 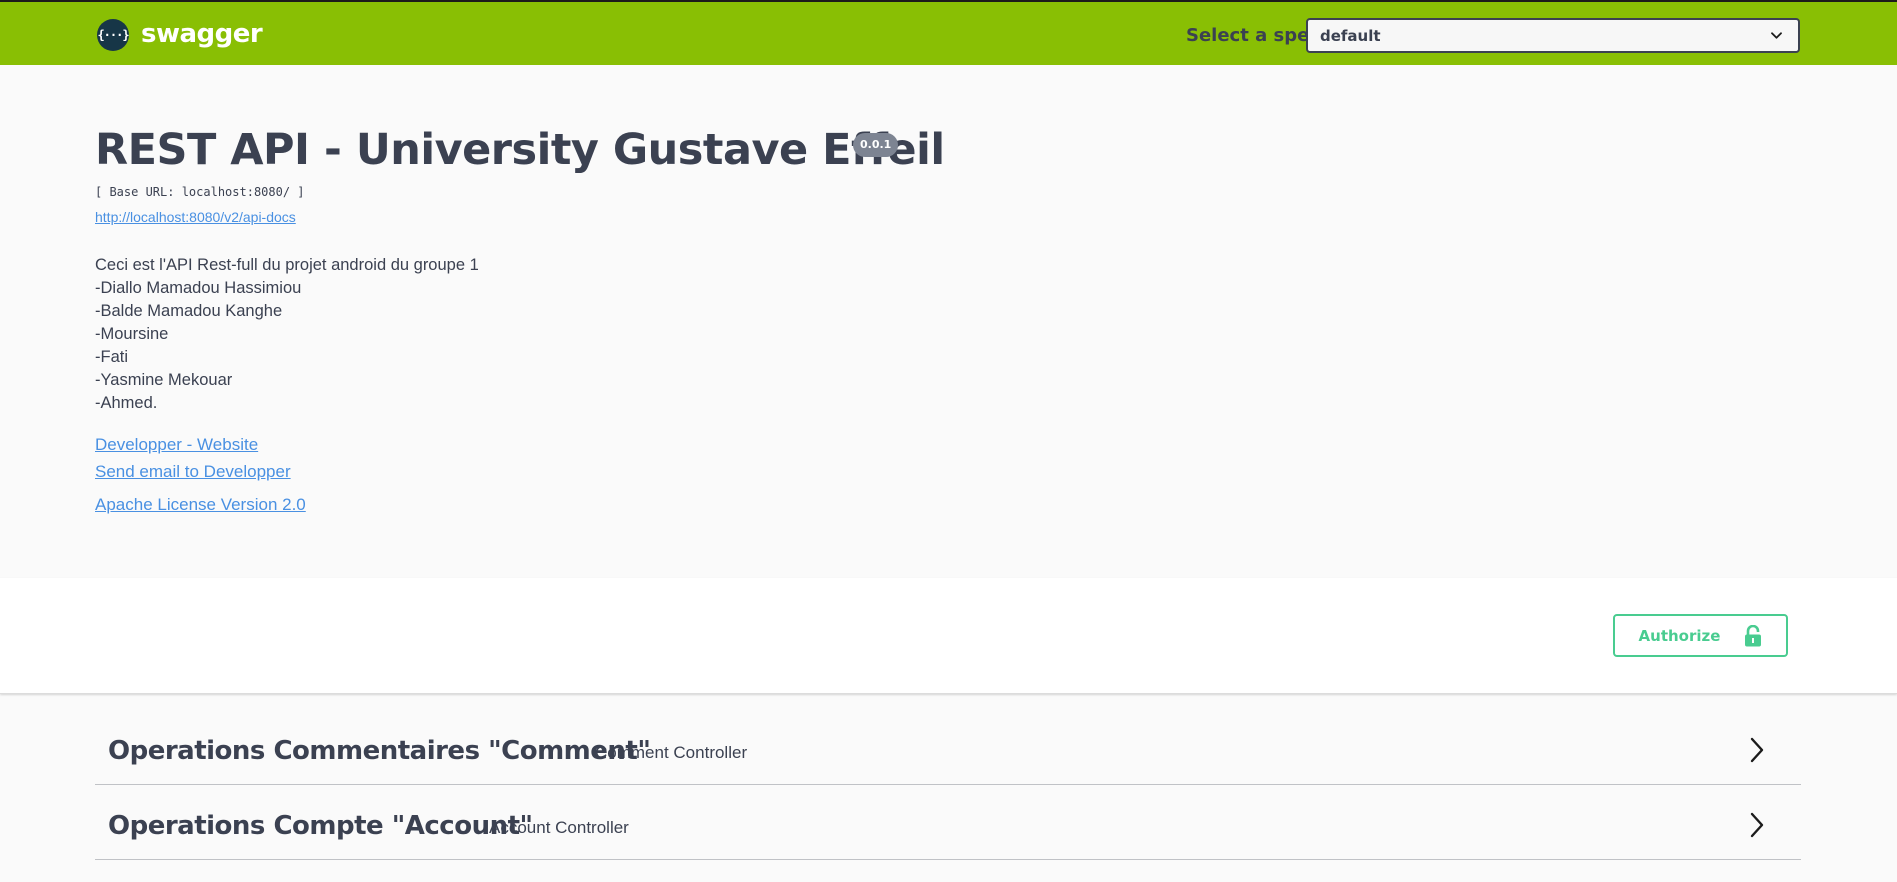 I want to click on description-line: -Diallo Mamadou Hassimiou, so click(x=198, y=288).